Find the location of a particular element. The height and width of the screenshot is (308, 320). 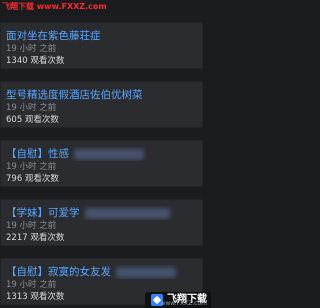

watermark-text: 飞翔下载 www.FXXZ.com is located at coordinates (54, 6).